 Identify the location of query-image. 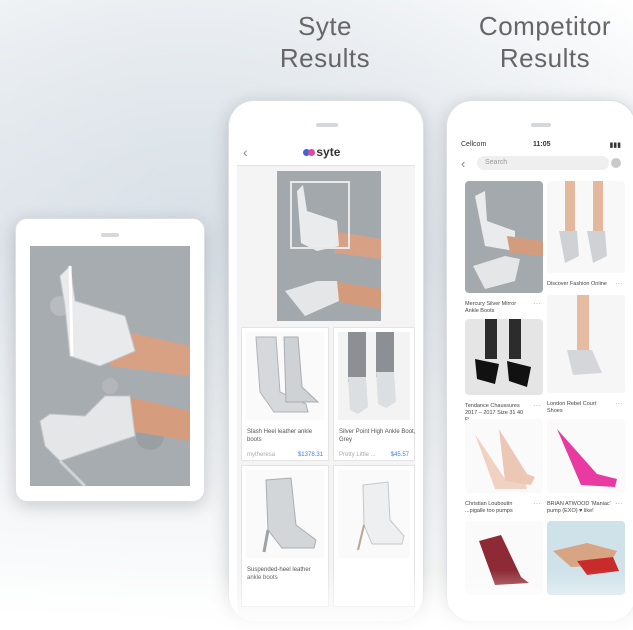
(110, 366).